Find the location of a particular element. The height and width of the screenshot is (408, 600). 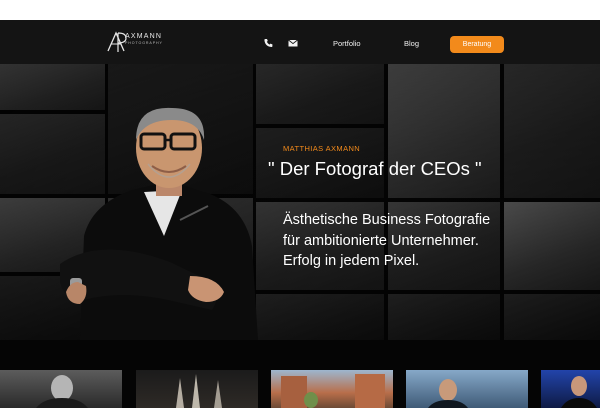

tagline-line: Erfolg in jedem Pixel. is located at coordinates (351, 261).